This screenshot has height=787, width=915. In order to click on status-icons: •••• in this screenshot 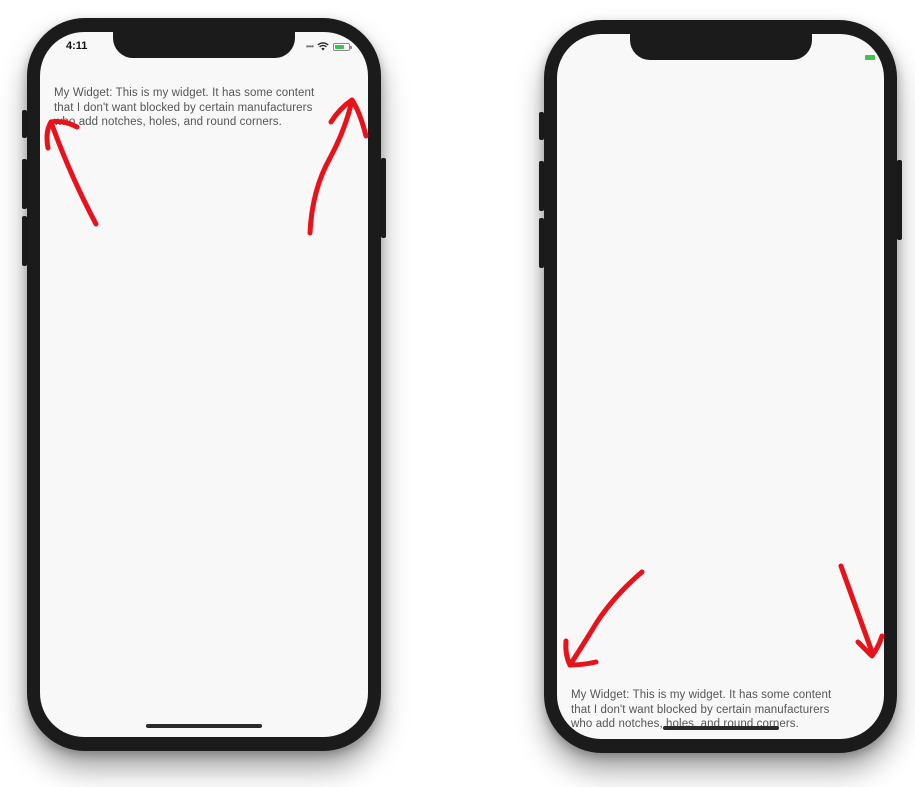, I will do `click(328, 46)`.